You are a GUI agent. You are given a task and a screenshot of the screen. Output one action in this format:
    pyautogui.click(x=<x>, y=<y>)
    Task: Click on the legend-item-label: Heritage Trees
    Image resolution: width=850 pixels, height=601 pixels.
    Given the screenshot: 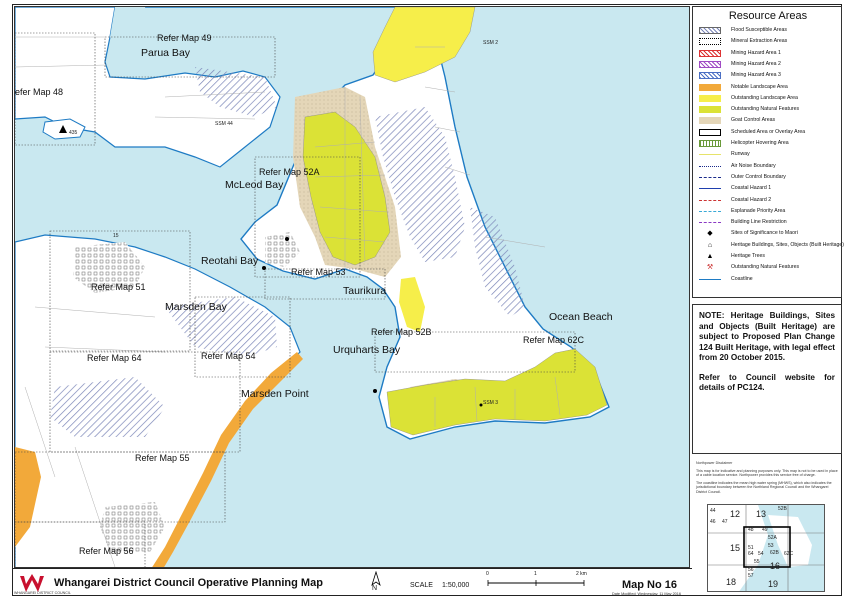 What is the action you would take?
    pyautogui.click(x=748, y=256)
    